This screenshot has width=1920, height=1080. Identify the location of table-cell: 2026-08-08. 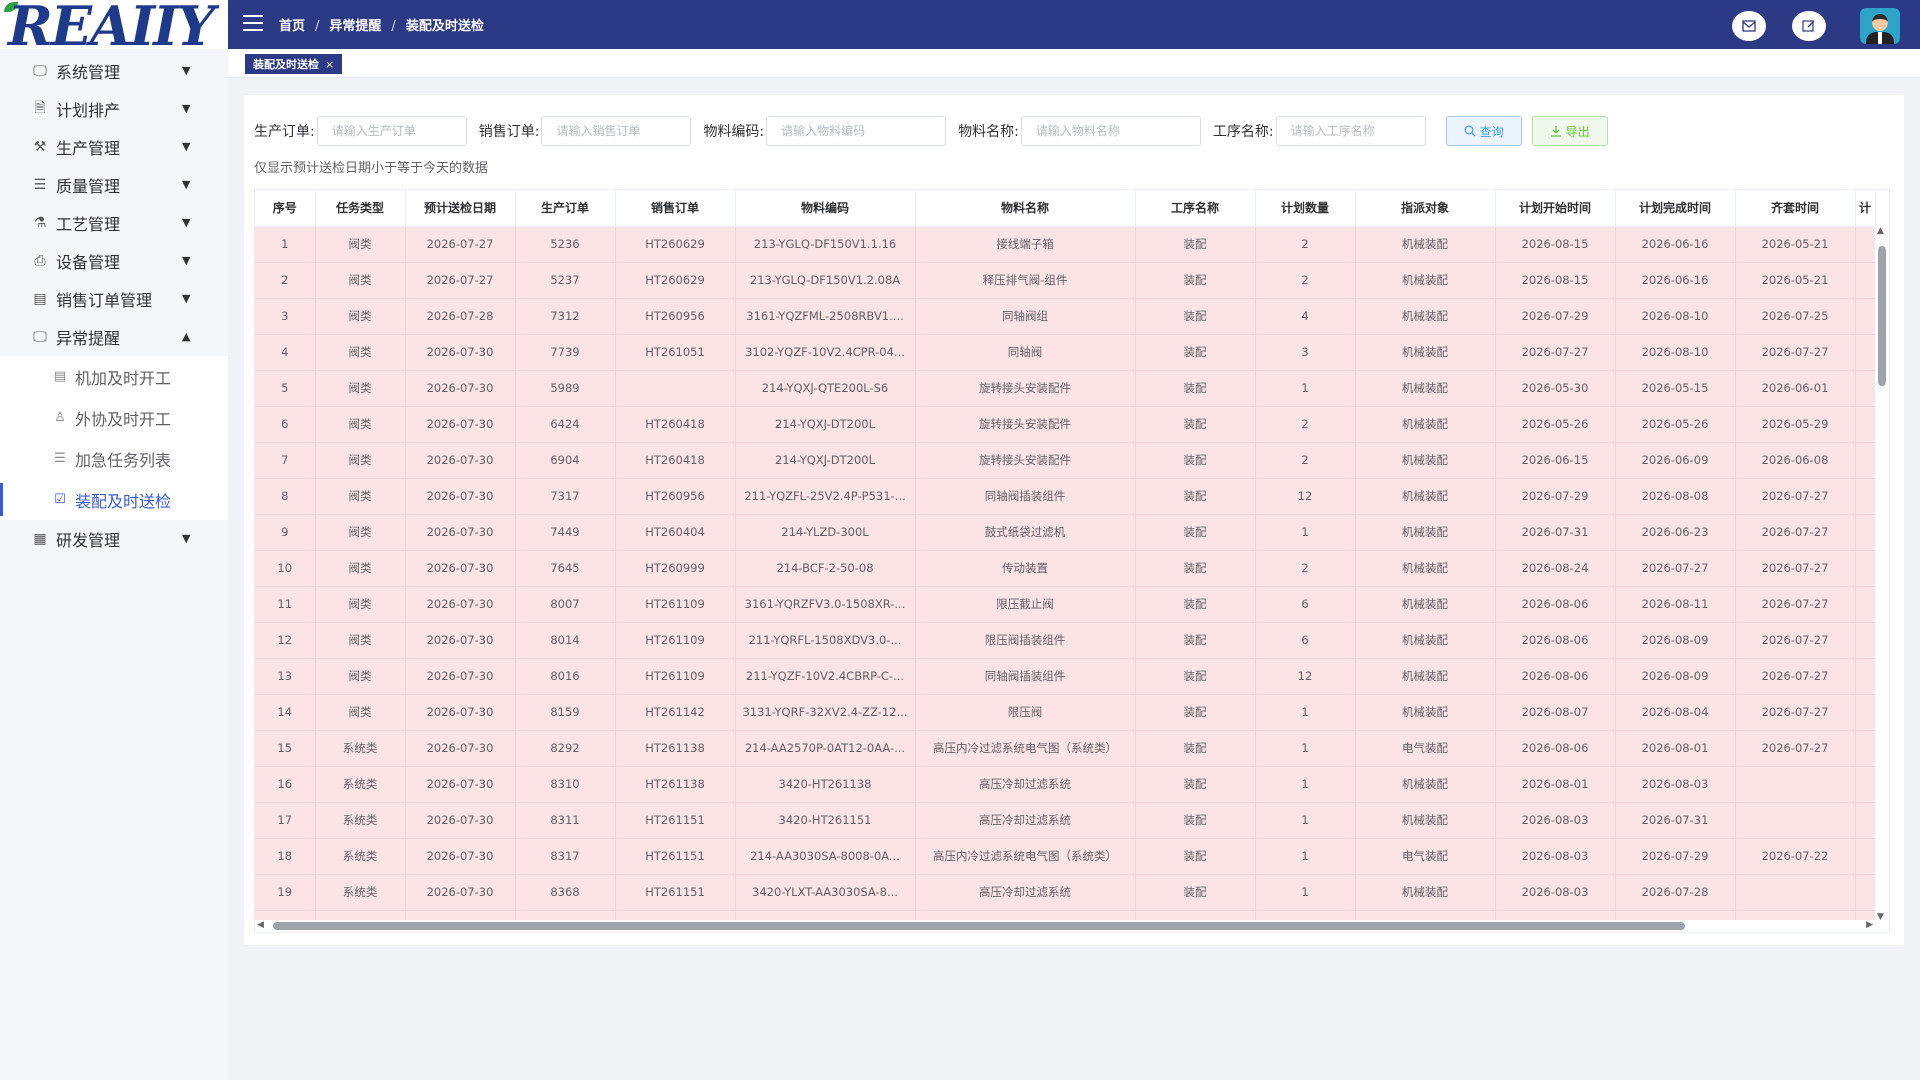
(1675, 496).